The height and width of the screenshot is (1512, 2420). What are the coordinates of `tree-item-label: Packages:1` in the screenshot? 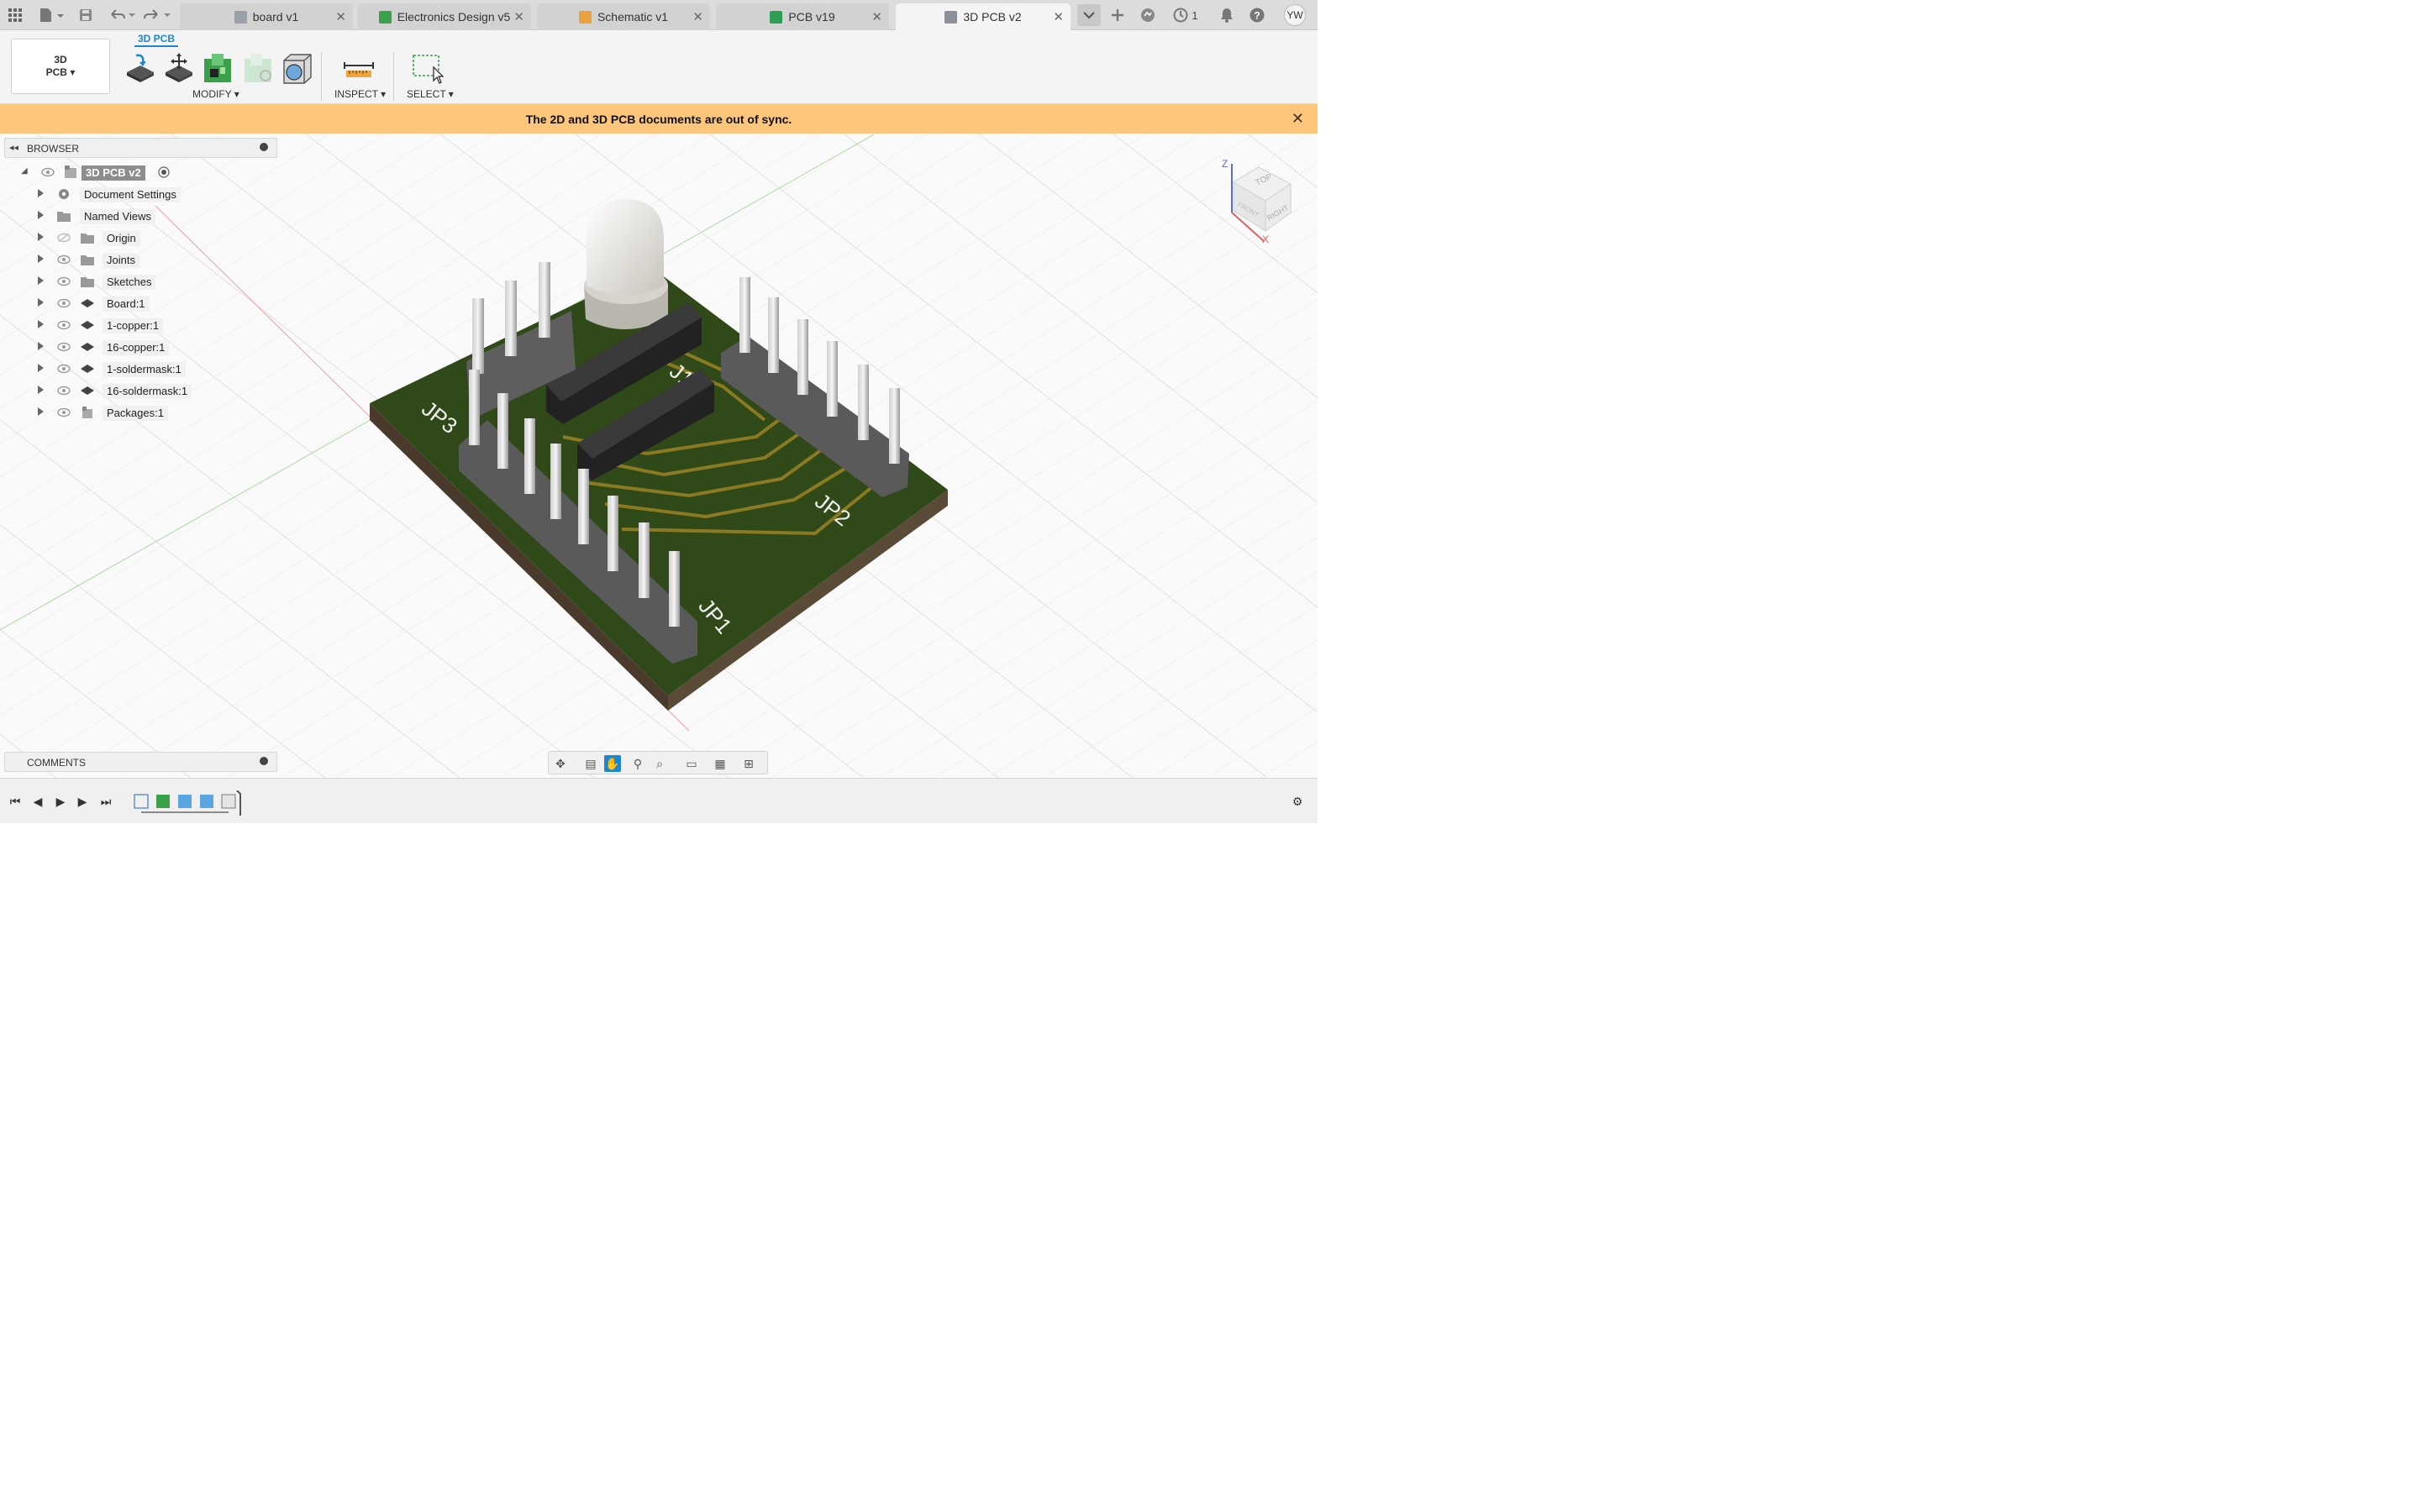 It's located at (135, 413).